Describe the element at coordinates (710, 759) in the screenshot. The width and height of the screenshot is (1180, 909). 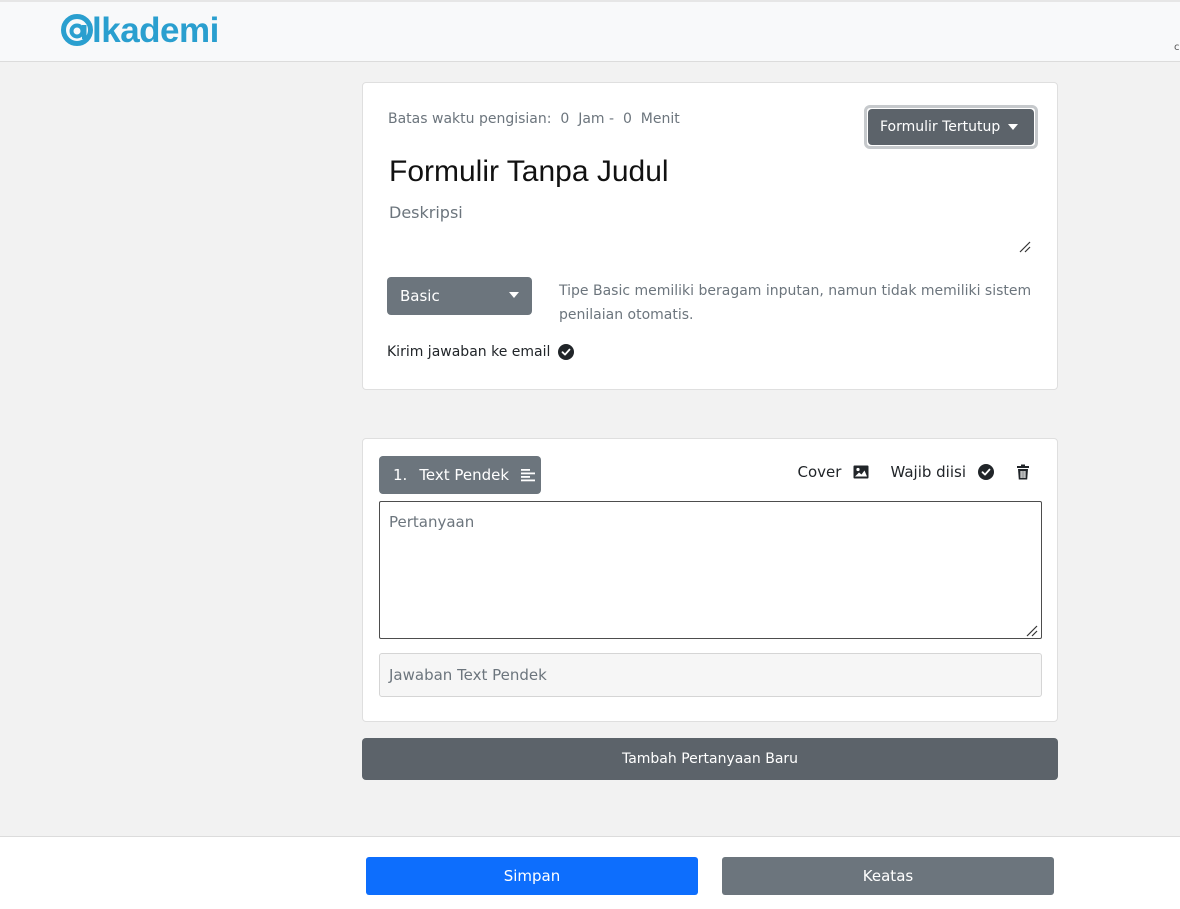
I see `add-question-button: Tambah Pertanyaan Baru` at that location.